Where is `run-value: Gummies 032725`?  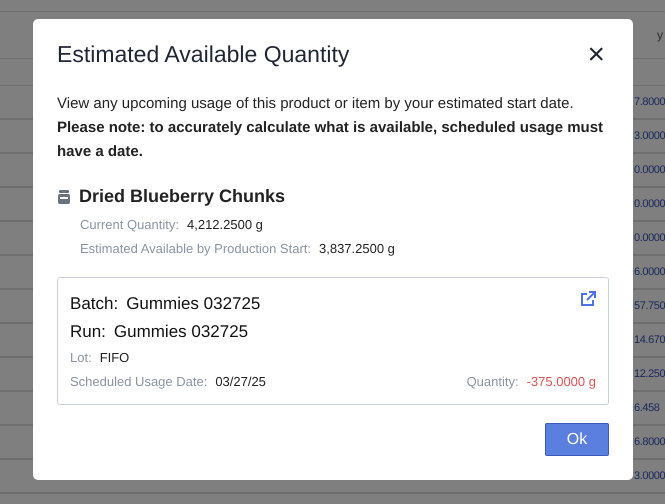
run-value: Gummies 032725 is located at coordinates (181, 332).